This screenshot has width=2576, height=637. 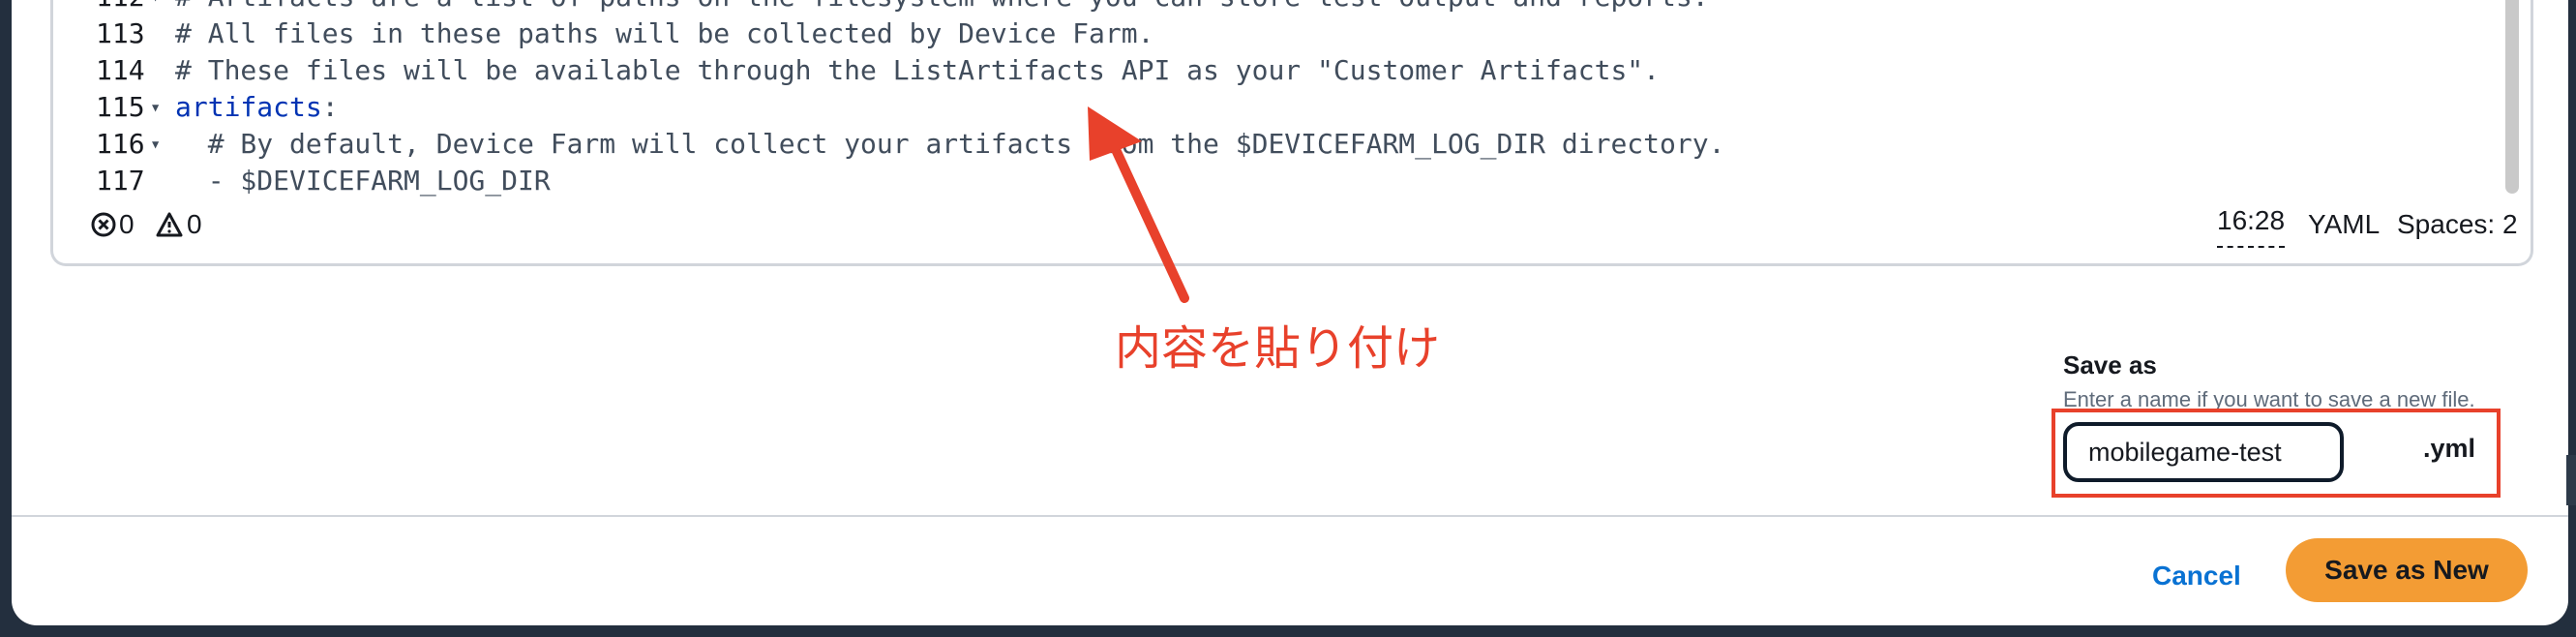 I want to click on annotation-arrow, so click(x=1138, y=205).